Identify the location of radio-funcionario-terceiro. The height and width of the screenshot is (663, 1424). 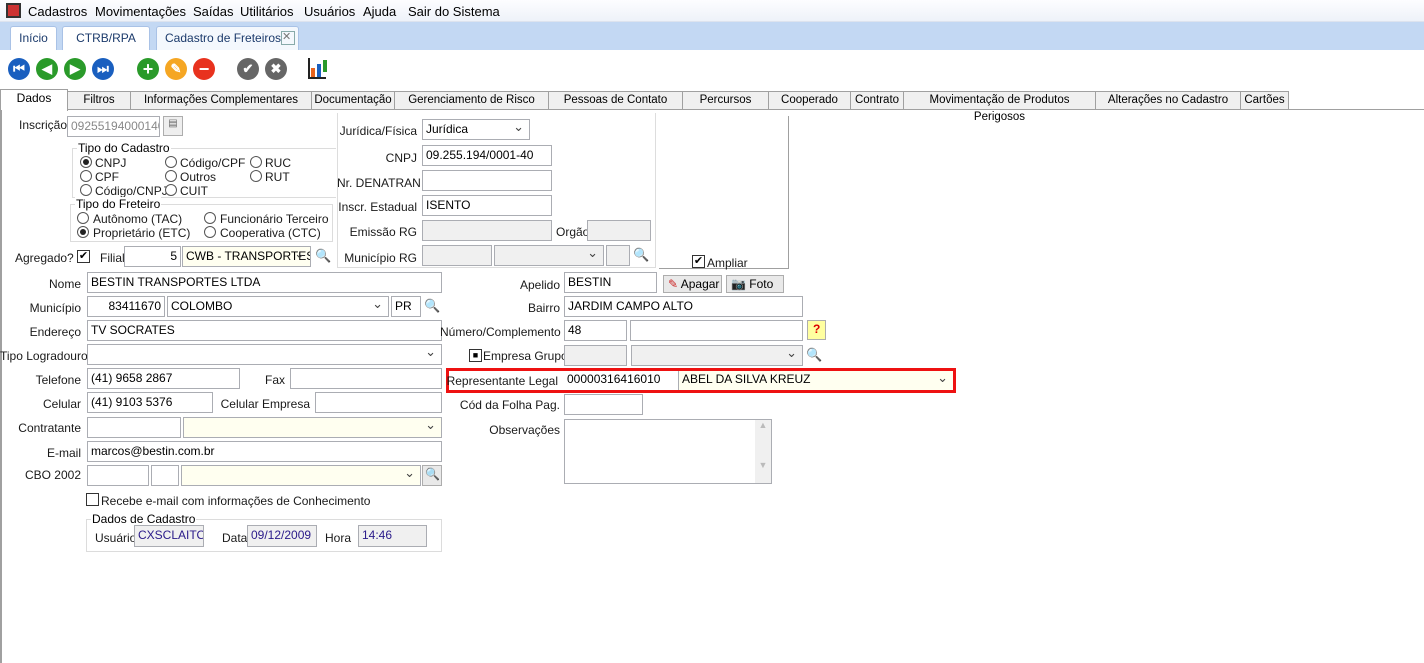
(210, 218).